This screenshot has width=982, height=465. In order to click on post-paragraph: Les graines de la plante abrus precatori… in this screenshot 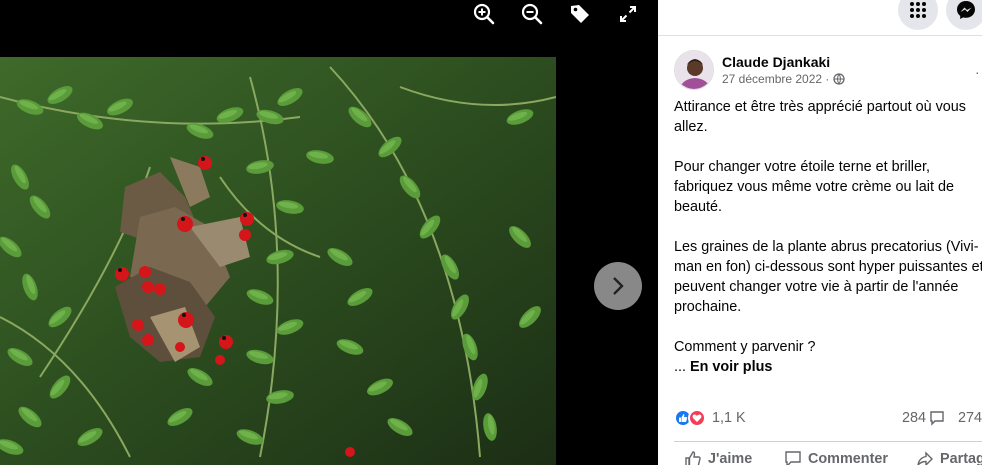, I will do `click(826, 247)`.